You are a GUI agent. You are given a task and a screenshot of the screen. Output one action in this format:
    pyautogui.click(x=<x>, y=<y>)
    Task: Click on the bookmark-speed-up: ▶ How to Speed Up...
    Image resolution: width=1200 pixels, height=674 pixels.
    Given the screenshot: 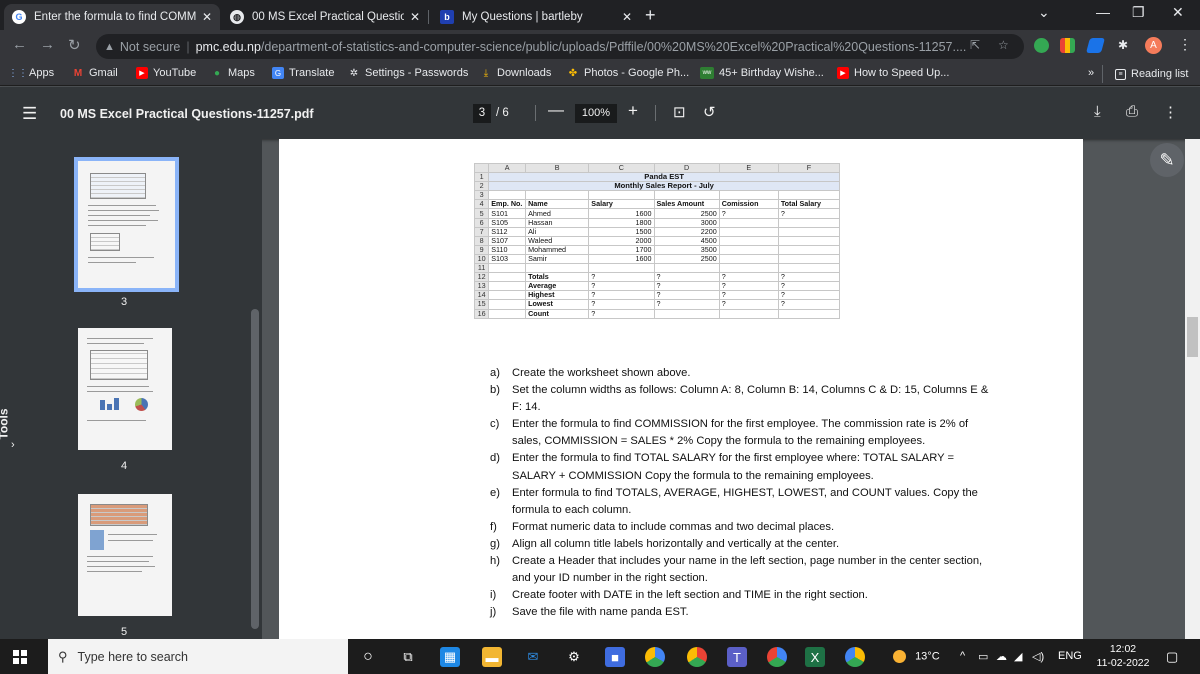 What is the action you would take?
    pyautogui.click(x=893, y=73)
    